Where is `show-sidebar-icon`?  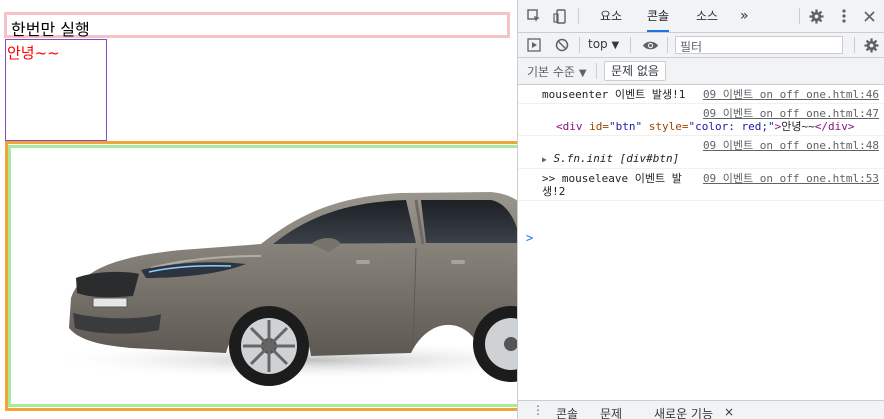
show-sidebar-icon is located at coordinates (534, 45).